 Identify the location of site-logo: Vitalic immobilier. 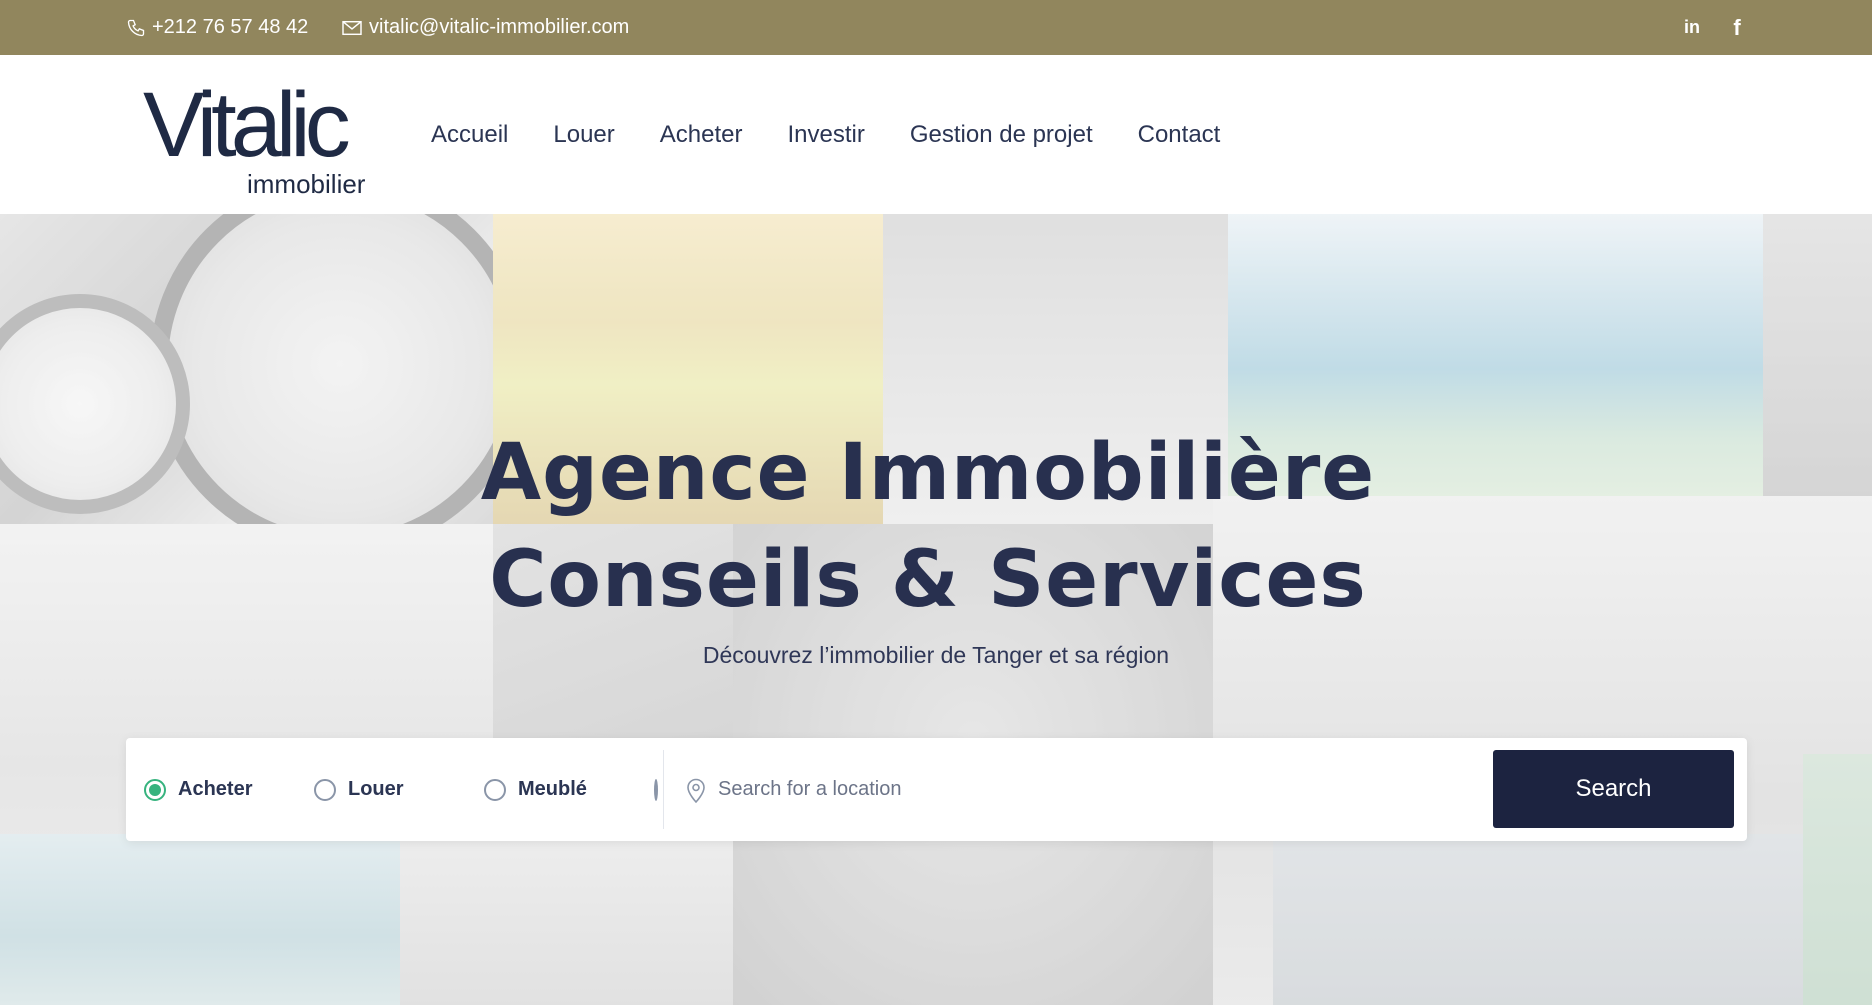
(258, 136).